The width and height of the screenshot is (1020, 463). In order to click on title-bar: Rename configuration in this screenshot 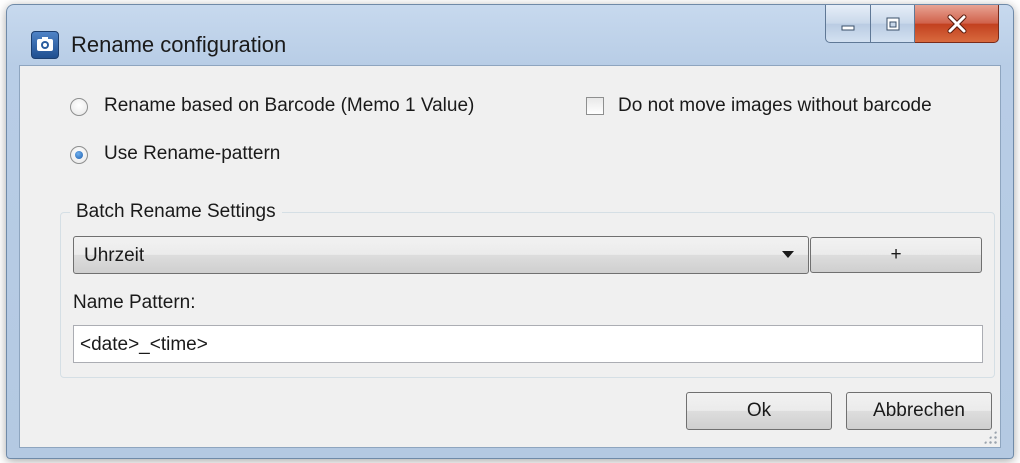, I will do `click(510, 35)`.